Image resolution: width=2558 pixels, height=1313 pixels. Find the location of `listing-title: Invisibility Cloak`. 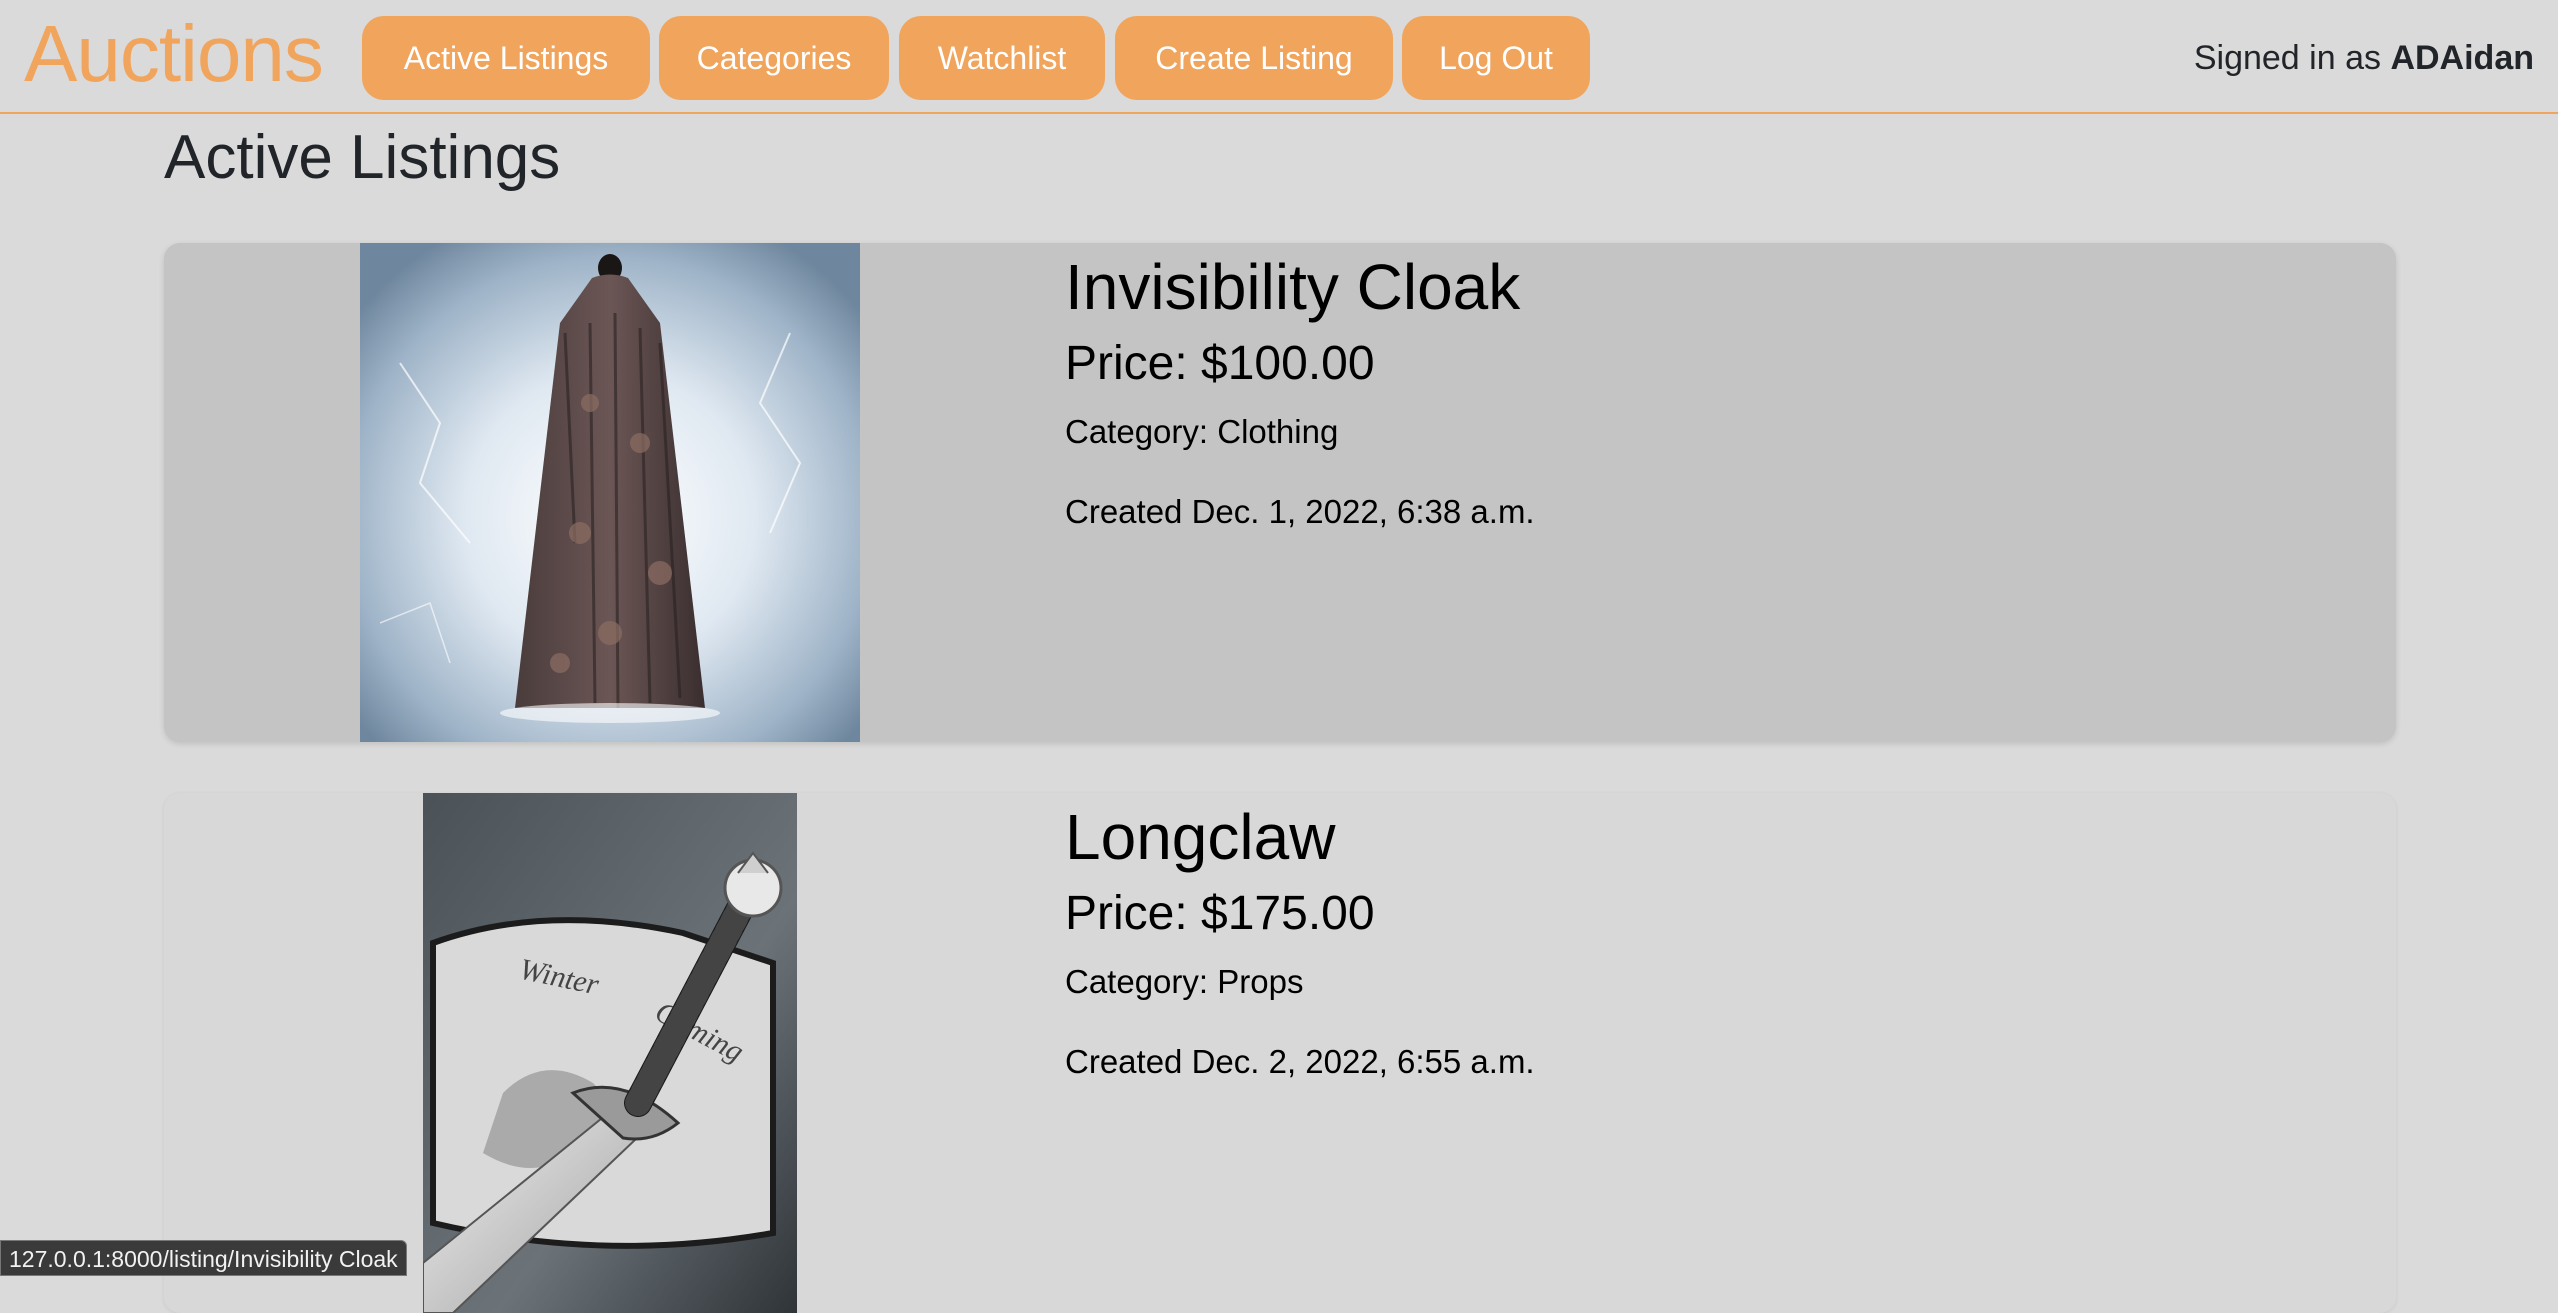

listing-title: Invisibility Cloak is located at coordinates (1292, 287).